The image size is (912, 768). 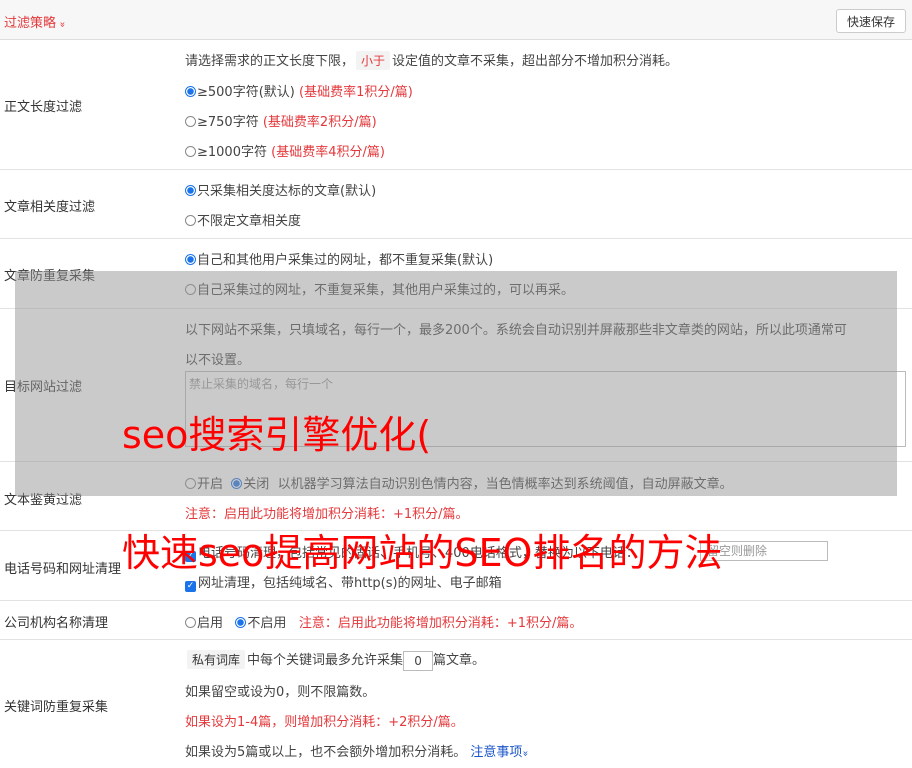 I want to click on filter-strategy-toggle: 过滤策略», so click(x=36, y=21).